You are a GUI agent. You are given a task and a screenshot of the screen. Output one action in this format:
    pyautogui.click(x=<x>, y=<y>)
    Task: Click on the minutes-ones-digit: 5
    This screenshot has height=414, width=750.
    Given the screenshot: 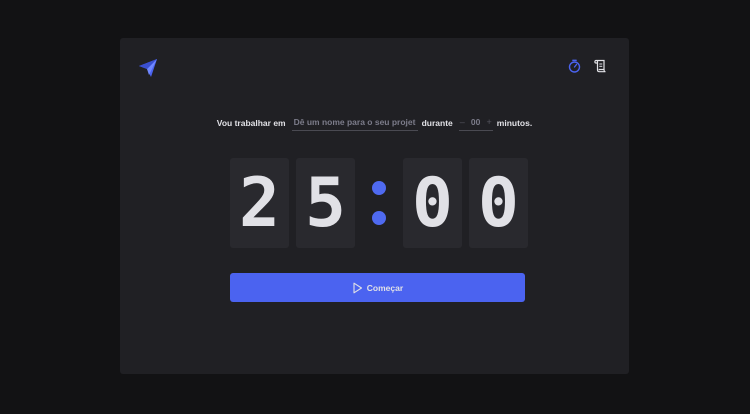 What is the action you would take?
    pyautogui.click(x=325, y=203)
    